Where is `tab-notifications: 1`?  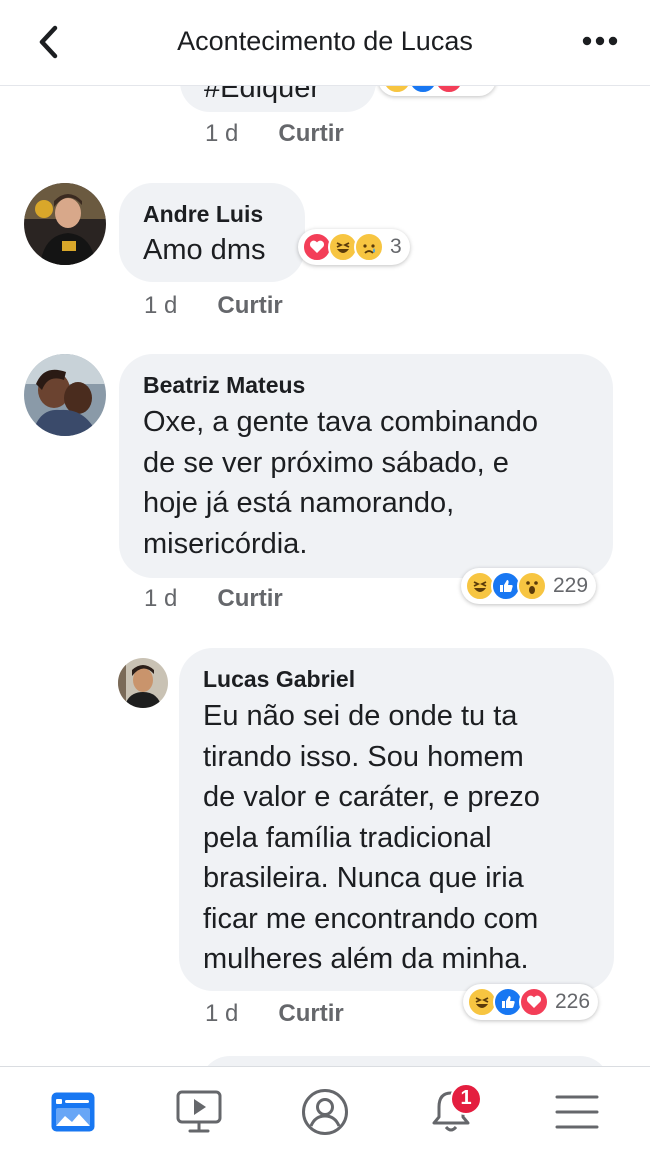
tab-notifications: 1 is located at coordinates (451, 1112).